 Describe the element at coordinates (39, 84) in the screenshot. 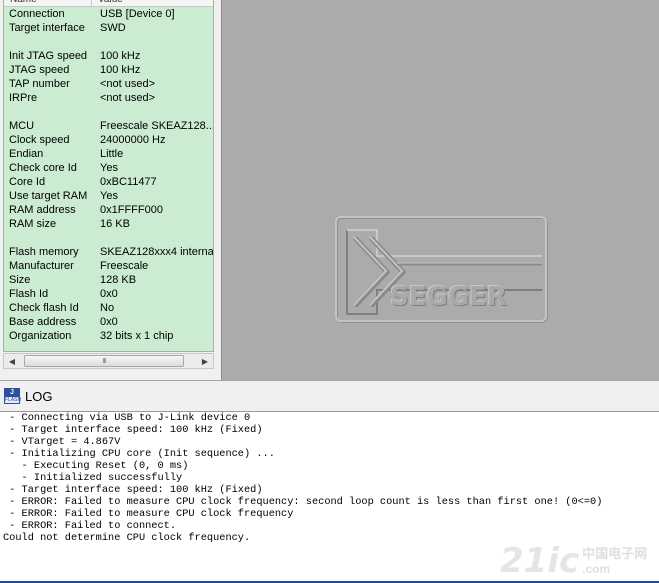

I see `property-name: TAP number` at that location.